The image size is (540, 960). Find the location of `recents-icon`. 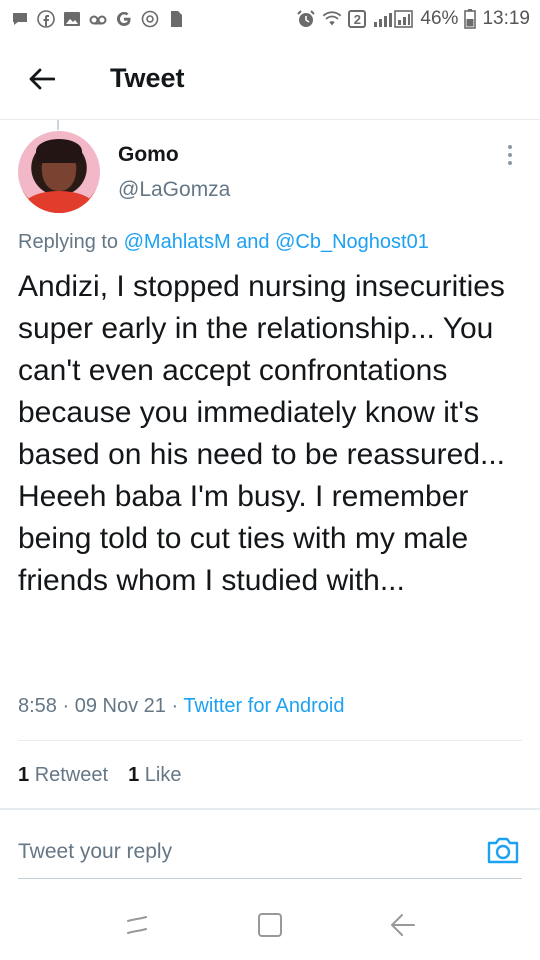

recents-icon is located at coordinates (136, 925).